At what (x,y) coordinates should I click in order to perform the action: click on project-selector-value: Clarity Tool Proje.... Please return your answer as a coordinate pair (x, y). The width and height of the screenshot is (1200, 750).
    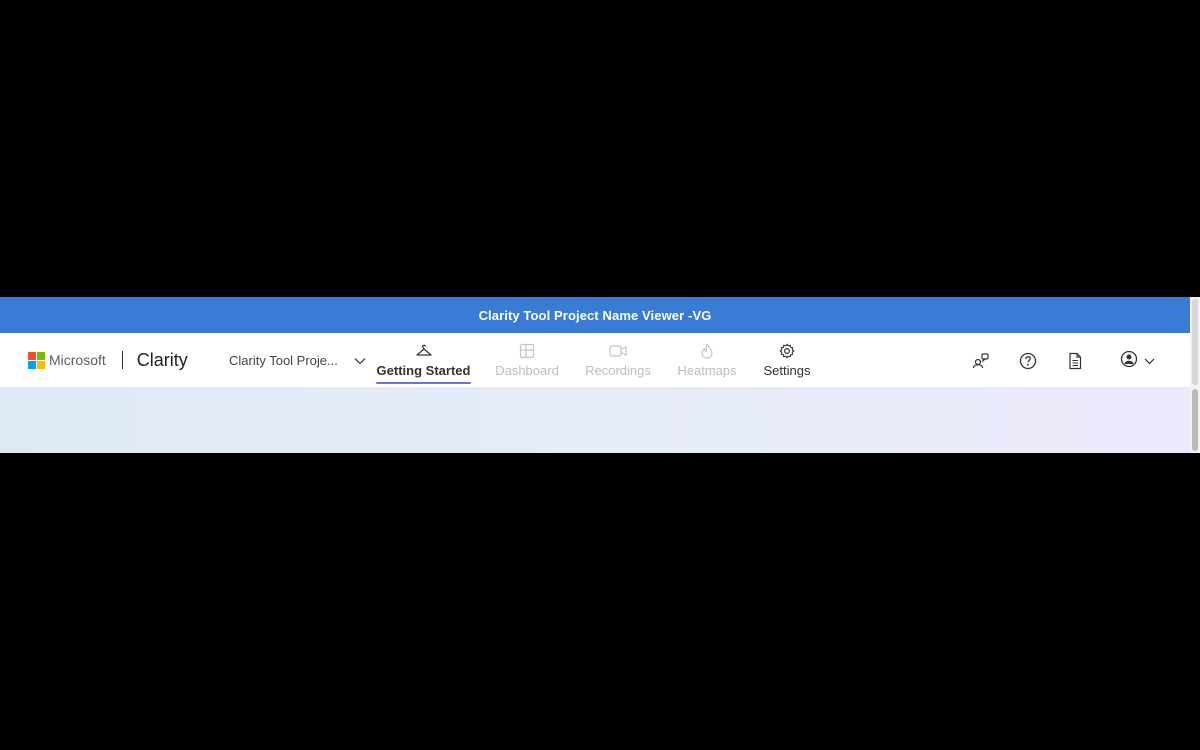
    Looking at the image, I should click on (283, 360).